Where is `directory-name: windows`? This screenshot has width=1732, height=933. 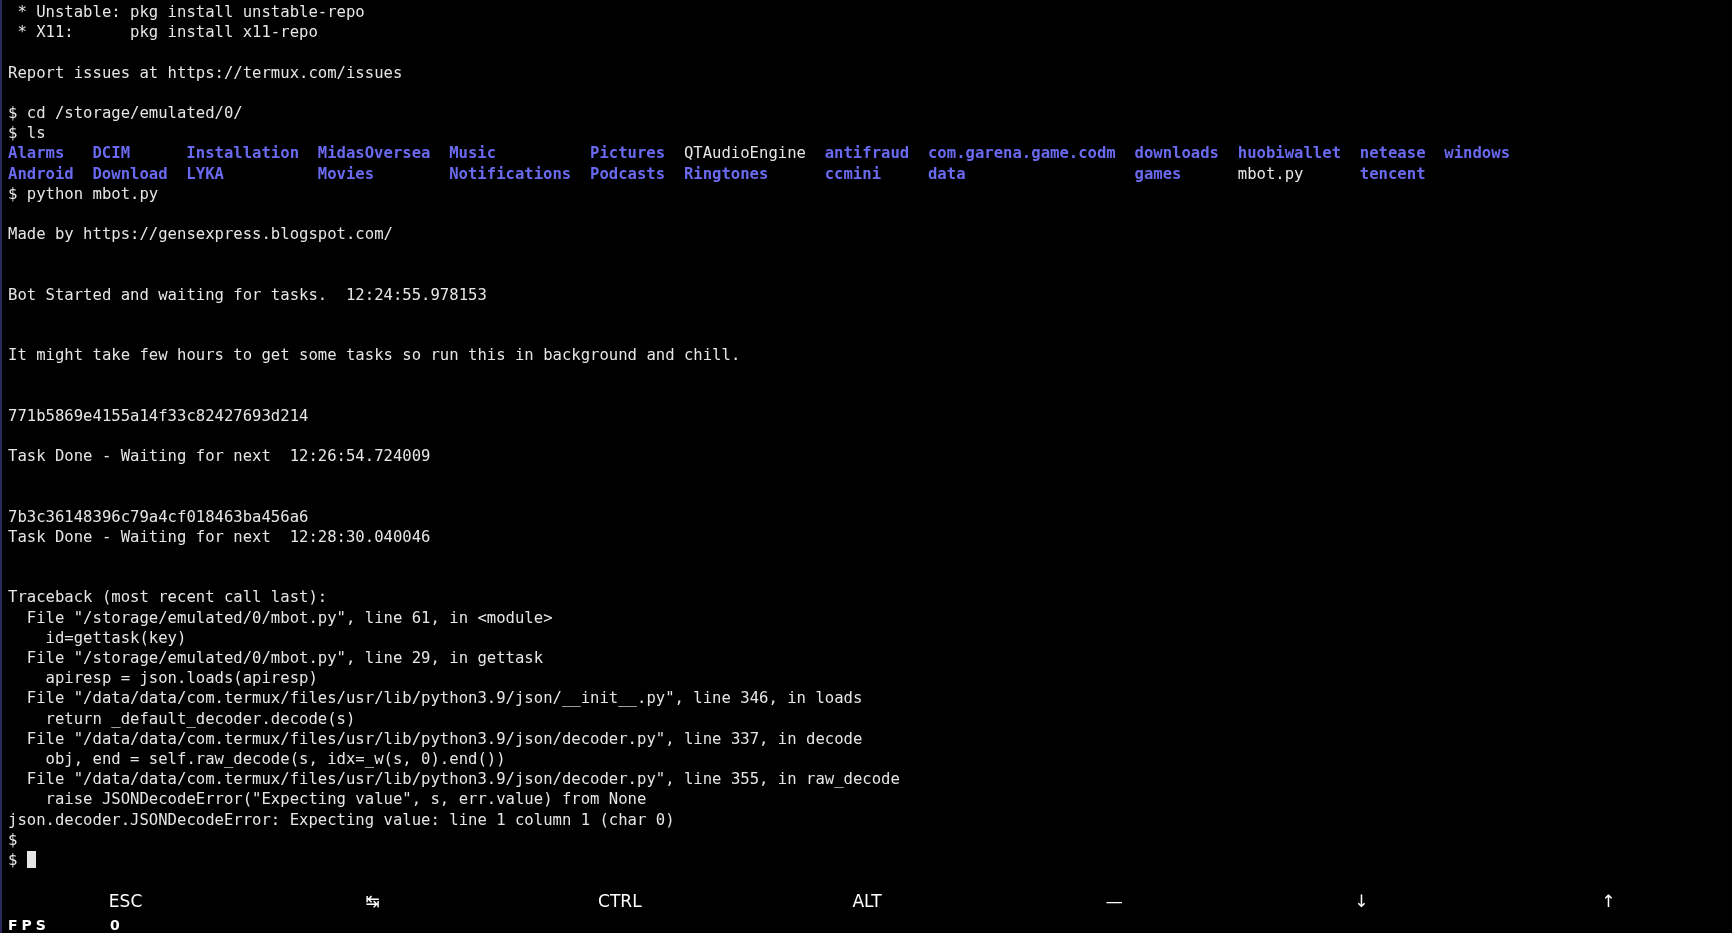
directory-name: windows is located at coordinates (1477, 153).